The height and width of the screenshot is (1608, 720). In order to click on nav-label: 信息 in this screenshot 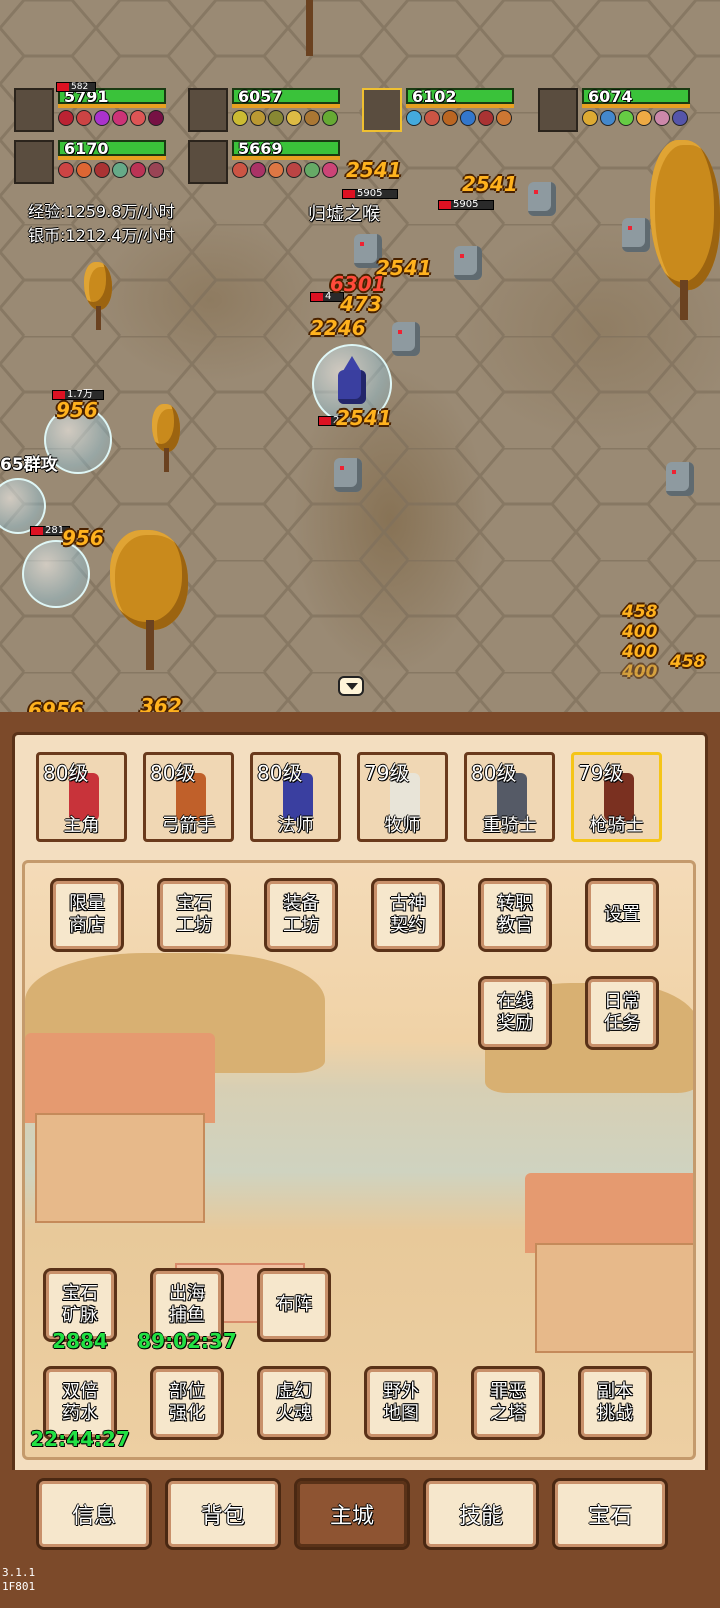, I will do `click(93, 1516)`.